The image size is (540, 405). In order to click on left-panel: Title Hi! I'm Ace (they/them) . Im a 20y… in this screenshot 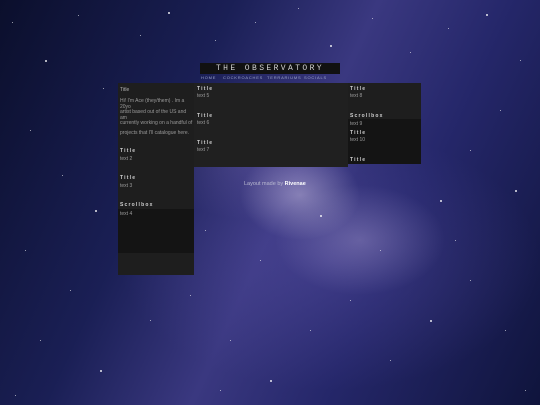, I will do `click(156, 179)`.